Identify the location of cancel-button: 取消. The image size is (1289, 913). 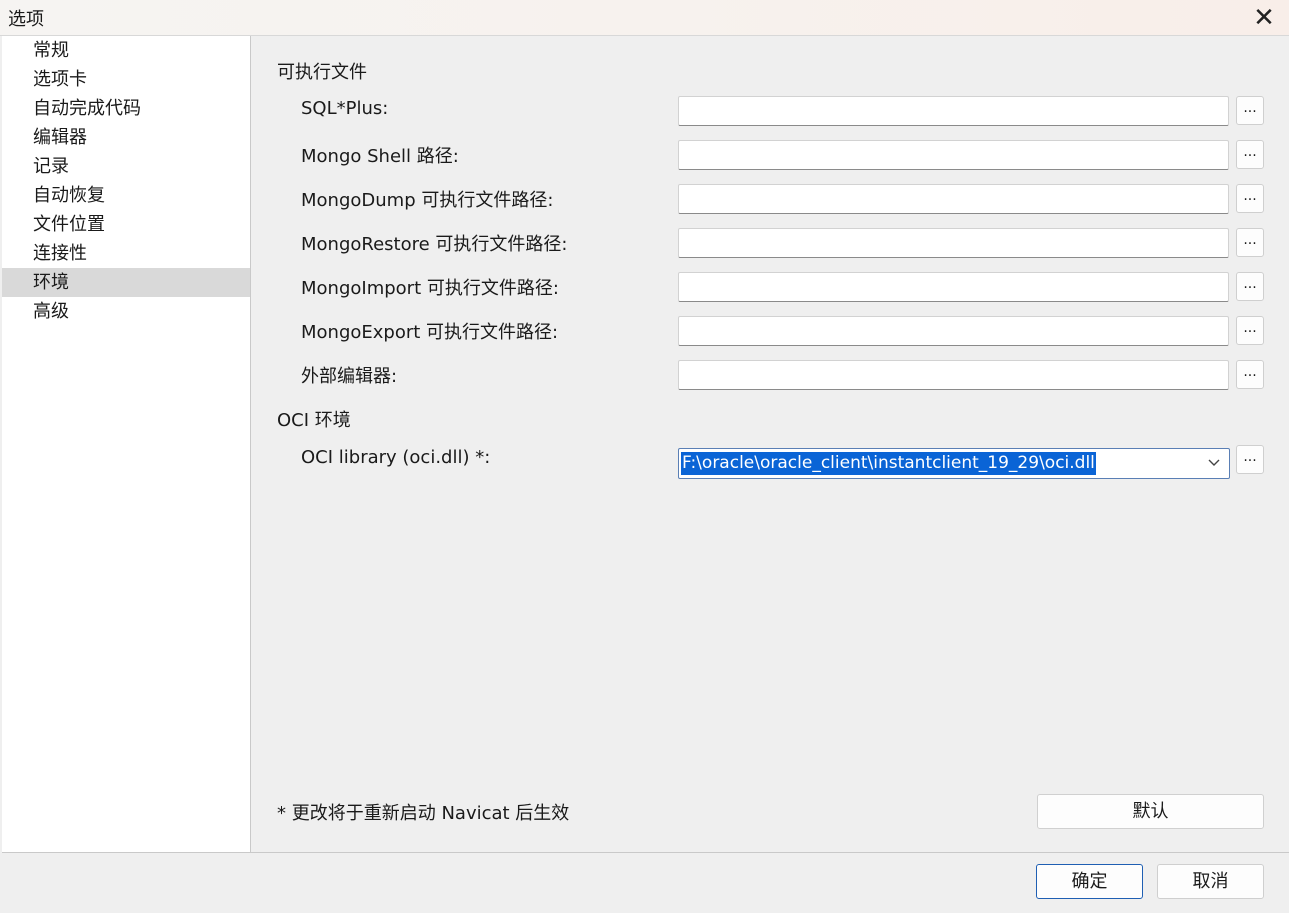
(1210, 881).